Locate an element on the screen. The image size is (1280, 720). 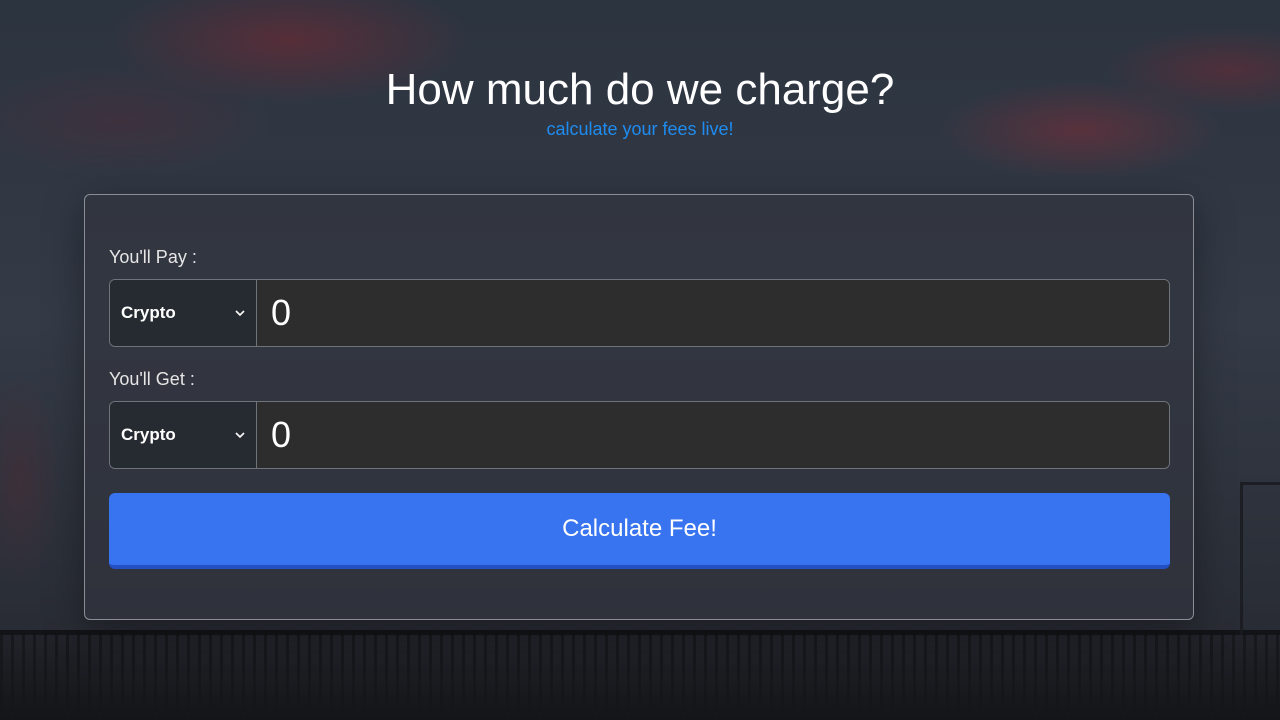
pay-input-group: Crypto 0 is located at coordinates (639, 313).